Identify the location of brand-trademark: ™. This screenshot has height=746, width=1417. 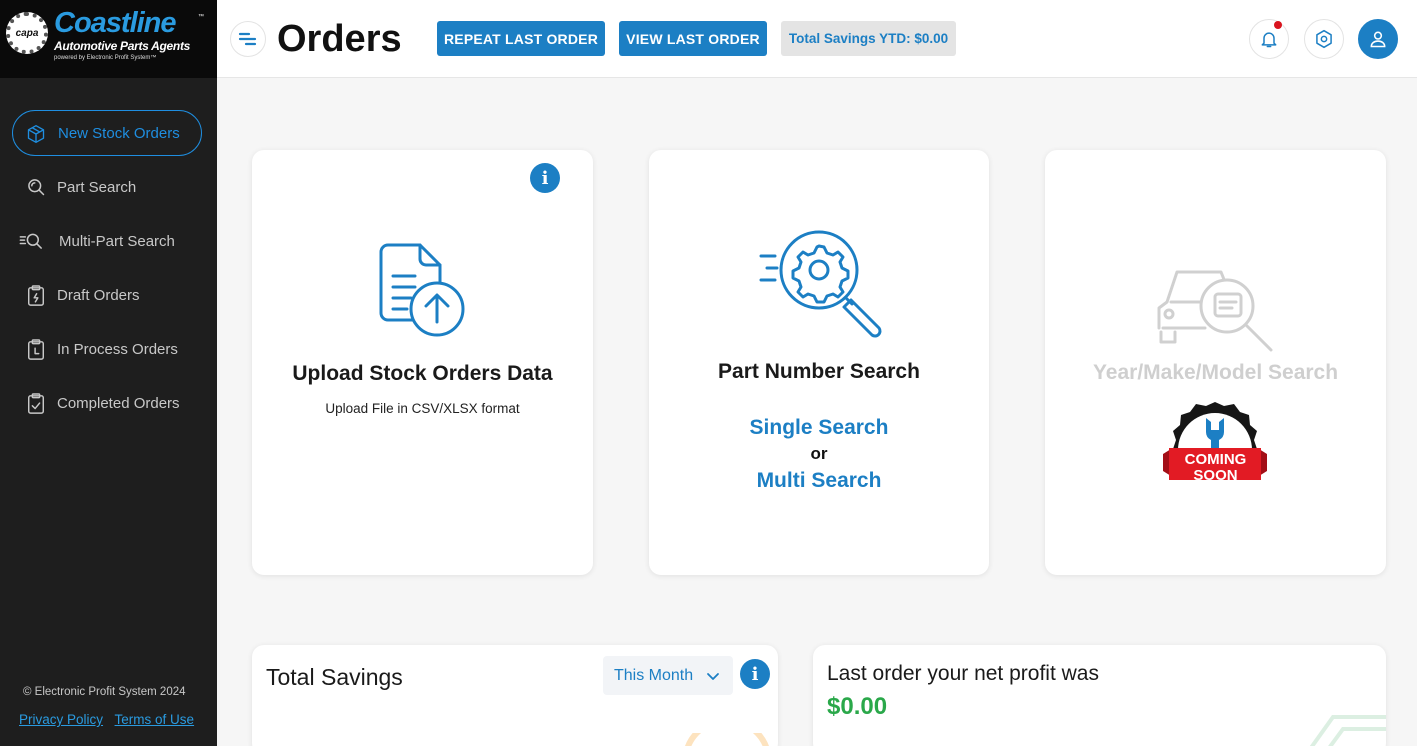
(201, 17).